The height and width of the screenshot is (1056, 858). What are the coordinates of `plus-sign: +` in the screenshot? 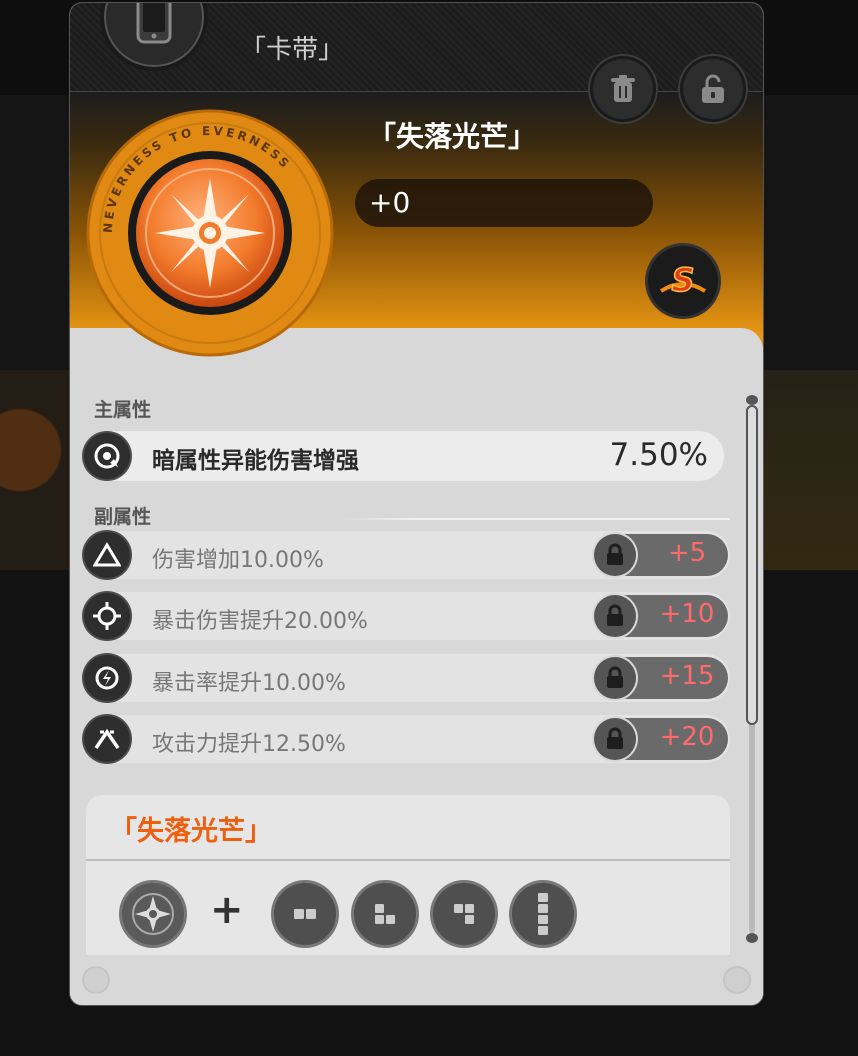 It's located at (227, 910).